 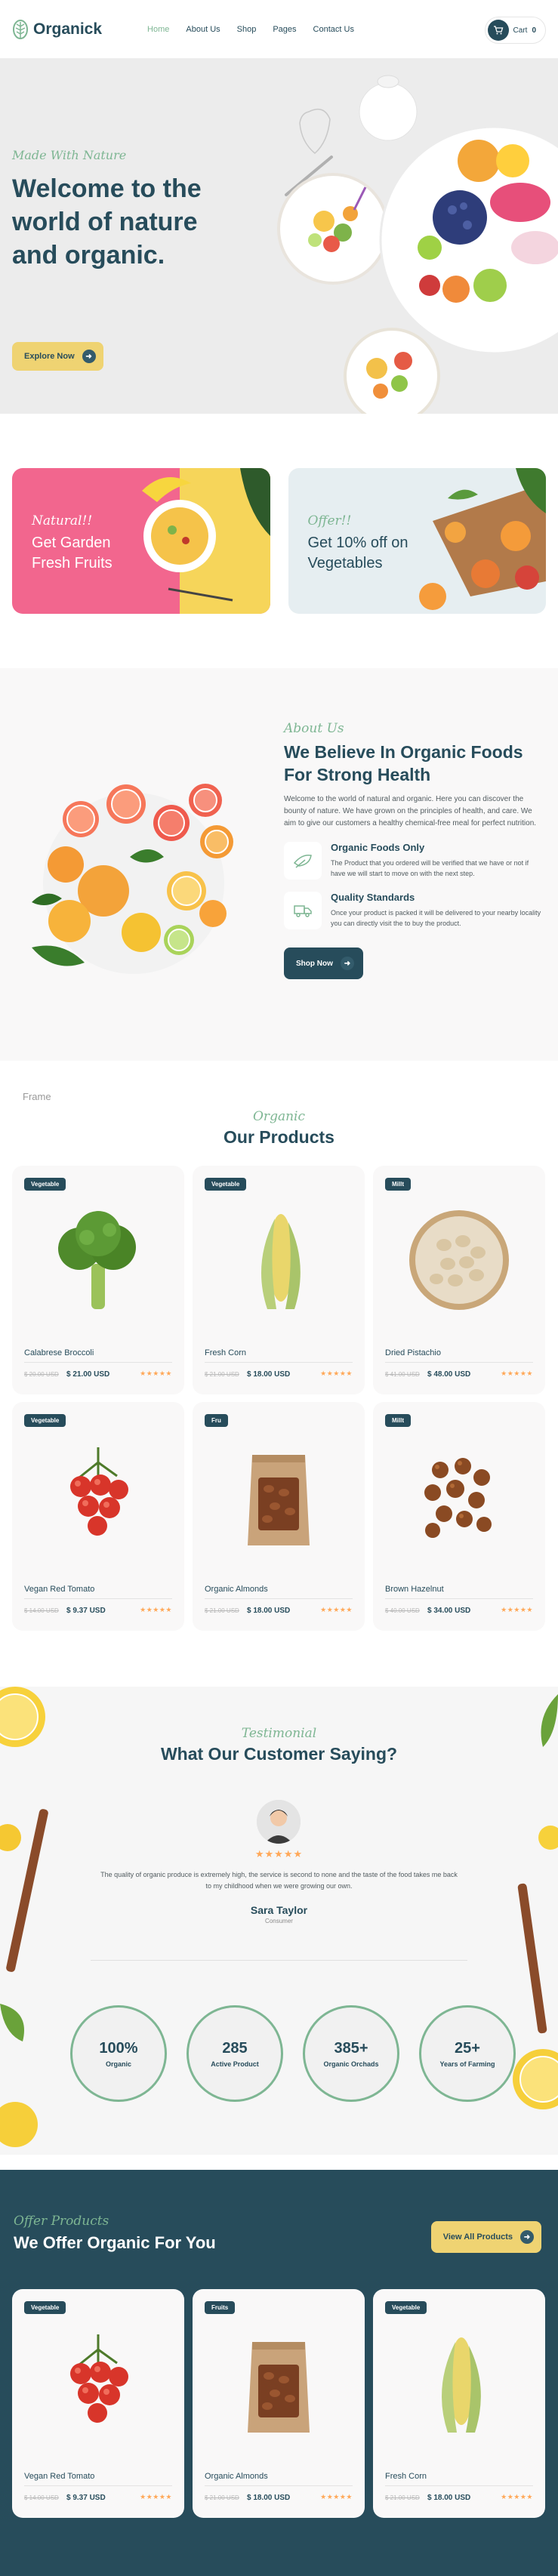 I want to click on nav-home: Home, so click(x=158, y=29).